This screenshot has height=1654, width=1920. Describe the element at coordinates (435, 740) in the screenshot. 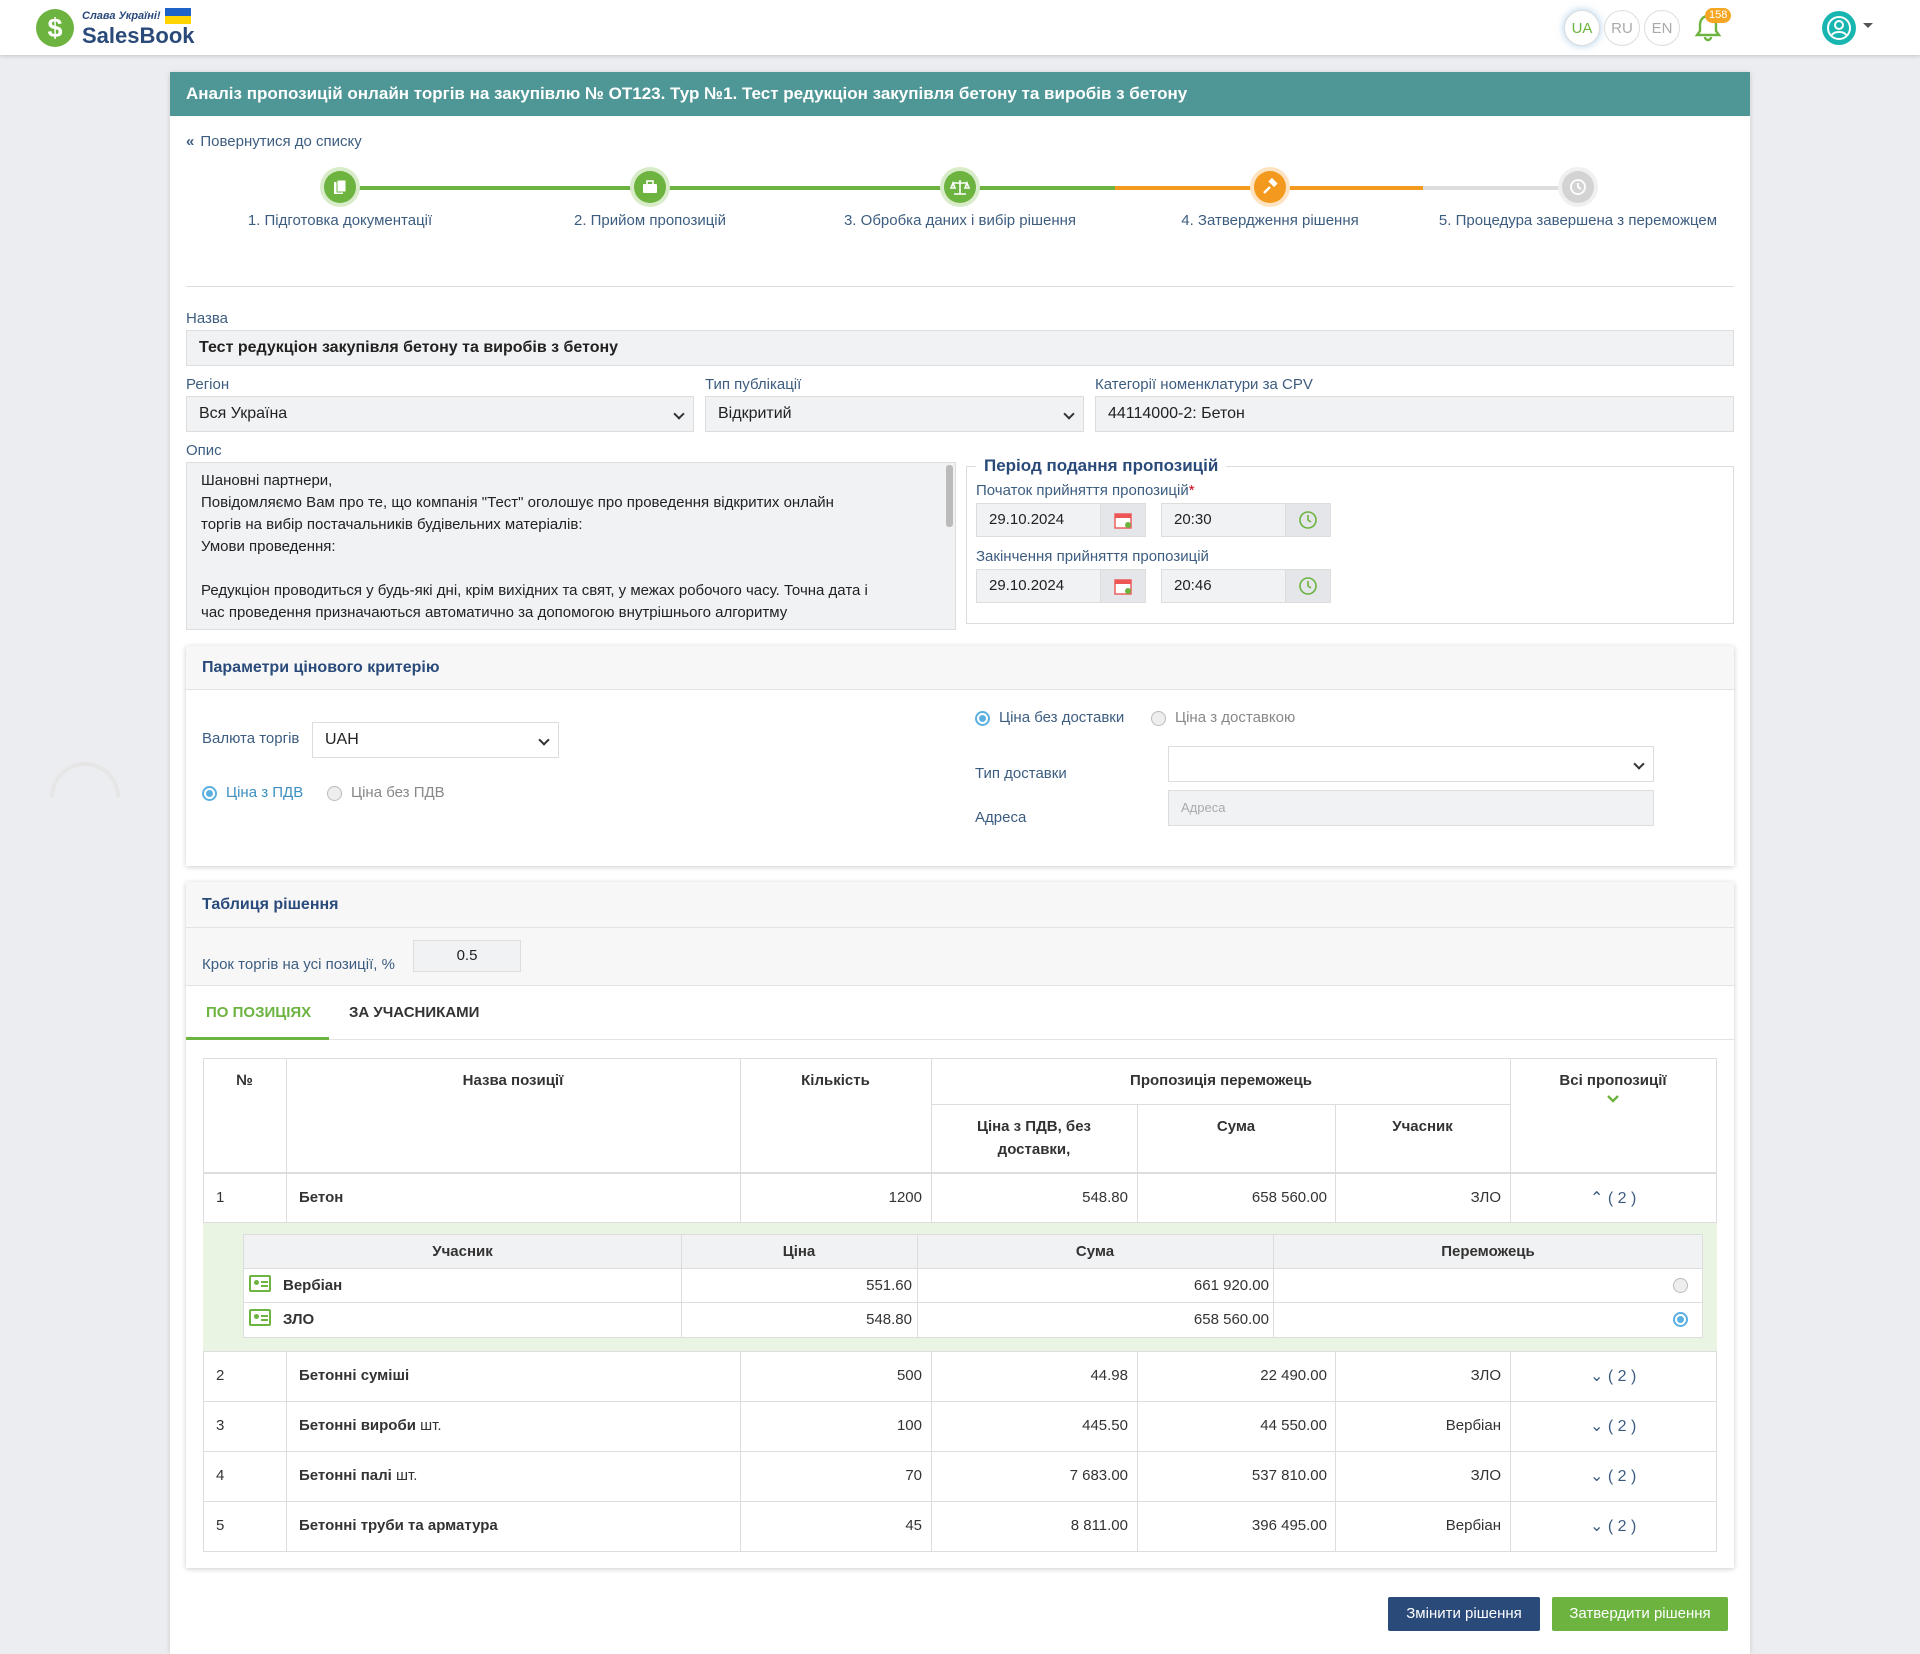

I see `currency-select: UAH` at that location.